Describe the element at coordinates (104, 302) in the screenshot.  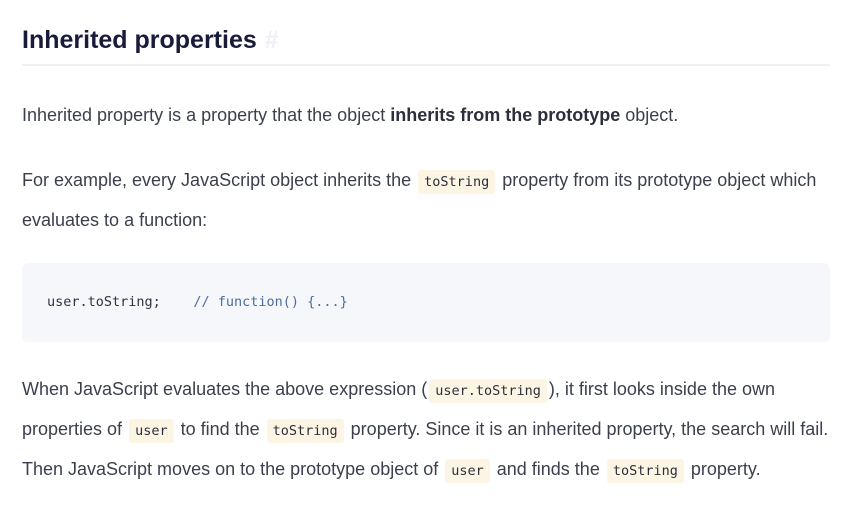
I see `code-statement: user.toString;` at that location.